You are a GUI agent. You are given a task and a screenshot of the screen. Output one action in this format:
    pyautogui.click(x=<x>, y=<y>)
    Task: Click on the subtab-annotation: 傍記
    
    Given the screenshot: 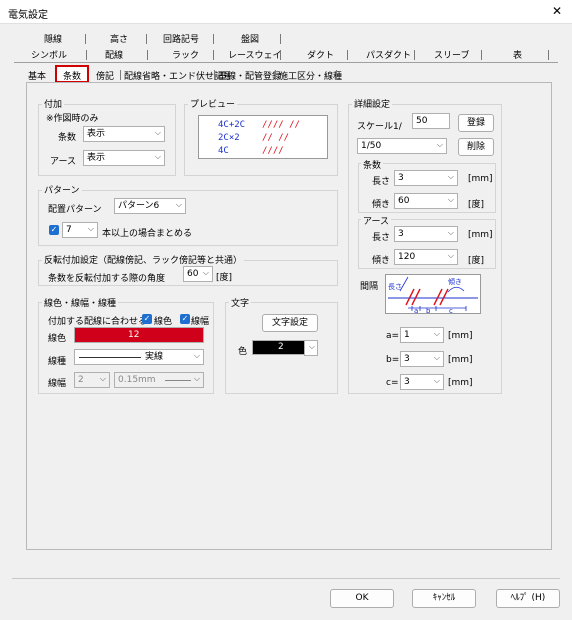 What is the action you would take?
    pyautogui.click(x=105, y=75)
    